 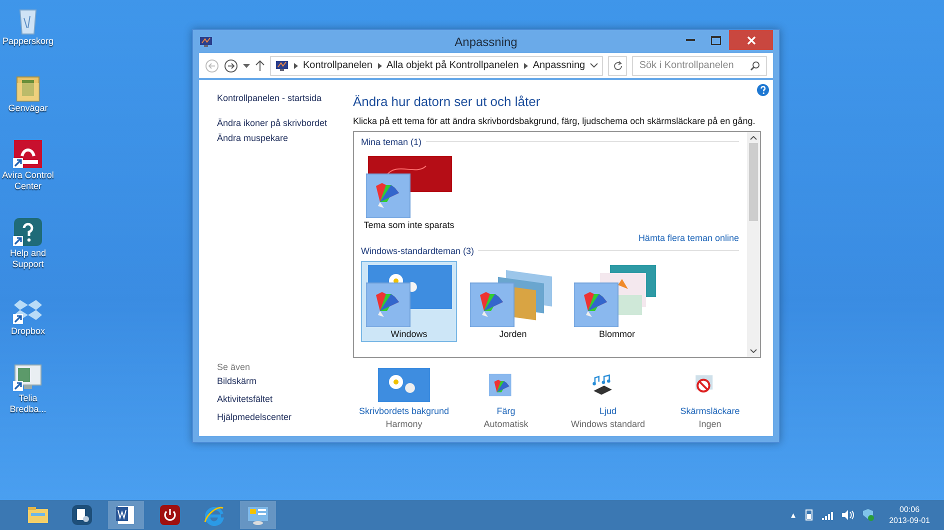 What do you see at coordinates (763, 90) in the screenshot?
I see `help-icon` at bounding box center [763, 90].